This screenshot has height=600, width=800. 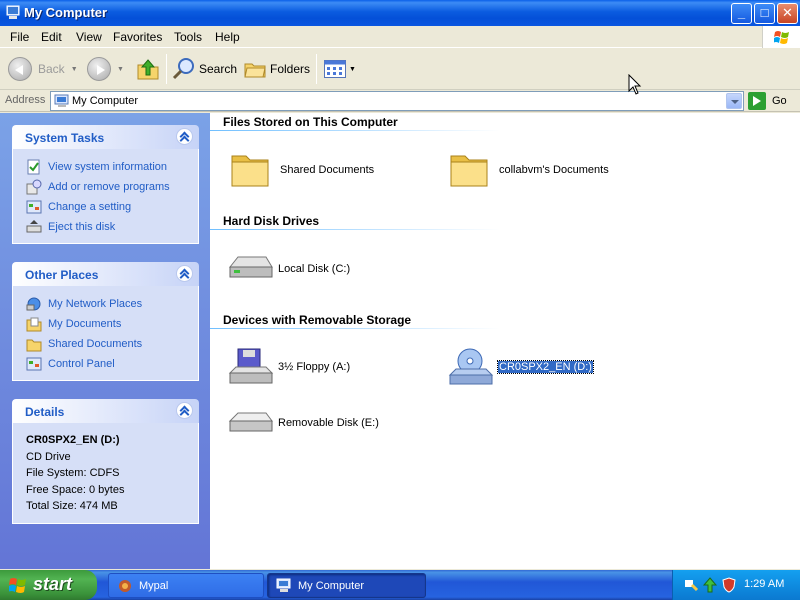 What do you see at coordinates (89, 37) in the screenshot?
I see `menu-view: View` at bounding box center [89, 37].